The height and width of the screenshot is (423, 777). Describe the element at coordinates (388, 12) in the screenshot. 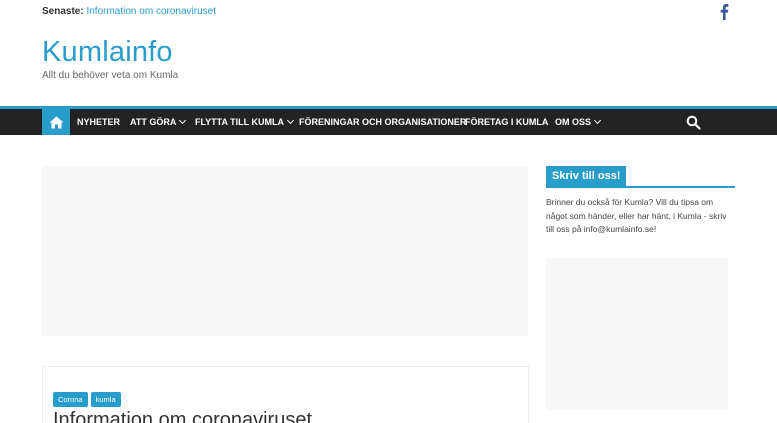

I see `top-bar: Senaste: Information om coronaviruset` at that location.